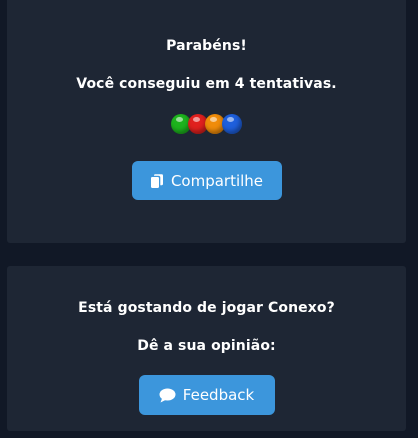 This screenshot has width=418, height=438. What do you see at coordinates (206, 84) in the screenshot?
I see `attempts-message: Você conseguiu em 4 tentativas.` at bounding box center [206, 84].